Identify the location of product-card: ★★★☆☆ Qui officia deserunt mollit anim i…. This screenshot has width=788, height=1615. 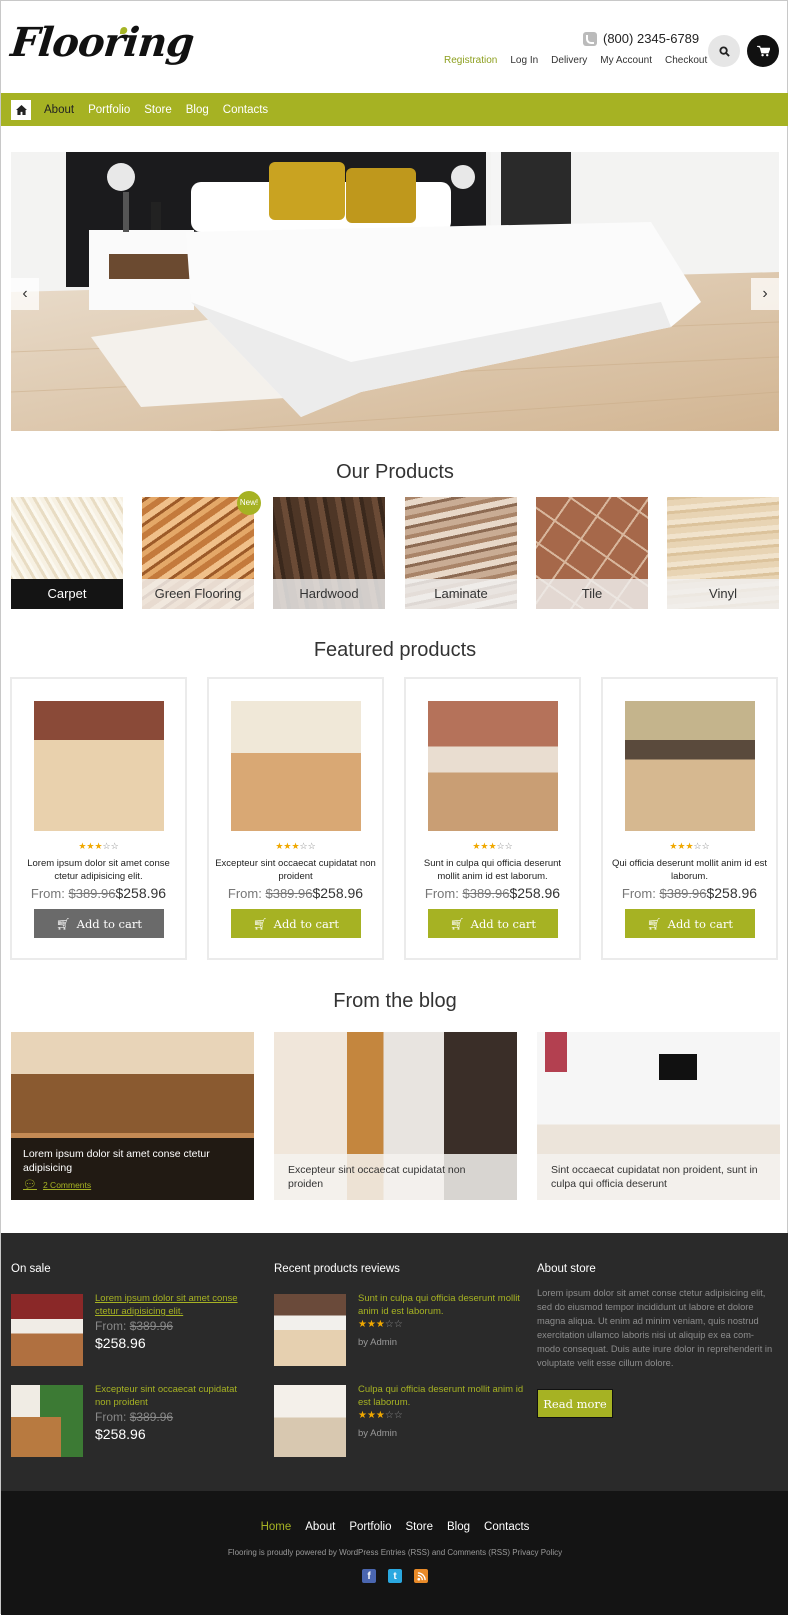
(689, 818).